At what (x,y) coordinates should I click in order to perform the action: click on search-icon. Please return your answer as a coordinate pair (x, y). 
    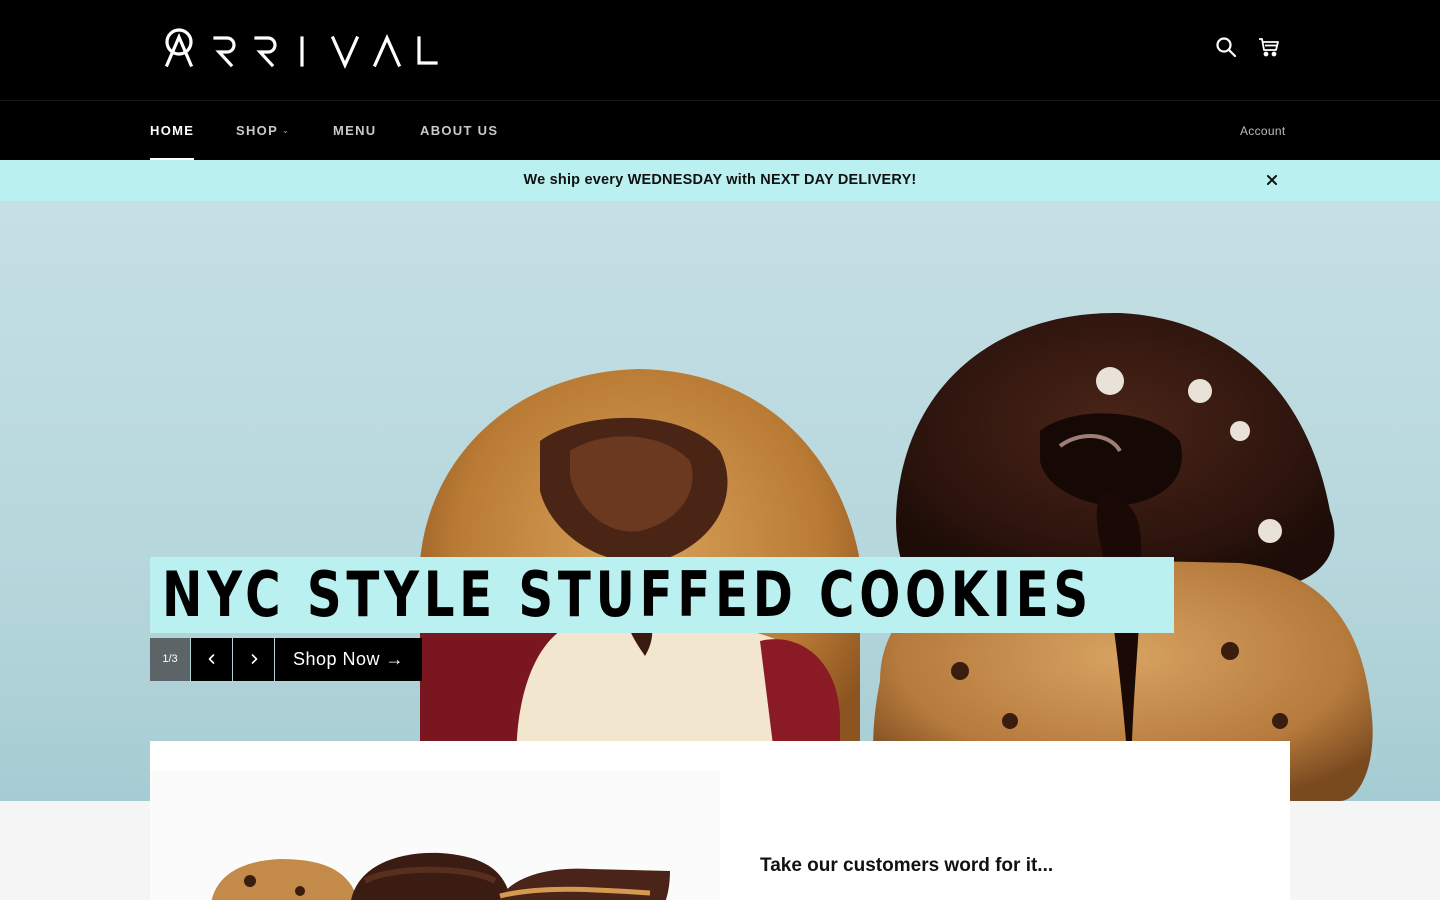
    Looking at the image, I should click on (1227, 48).